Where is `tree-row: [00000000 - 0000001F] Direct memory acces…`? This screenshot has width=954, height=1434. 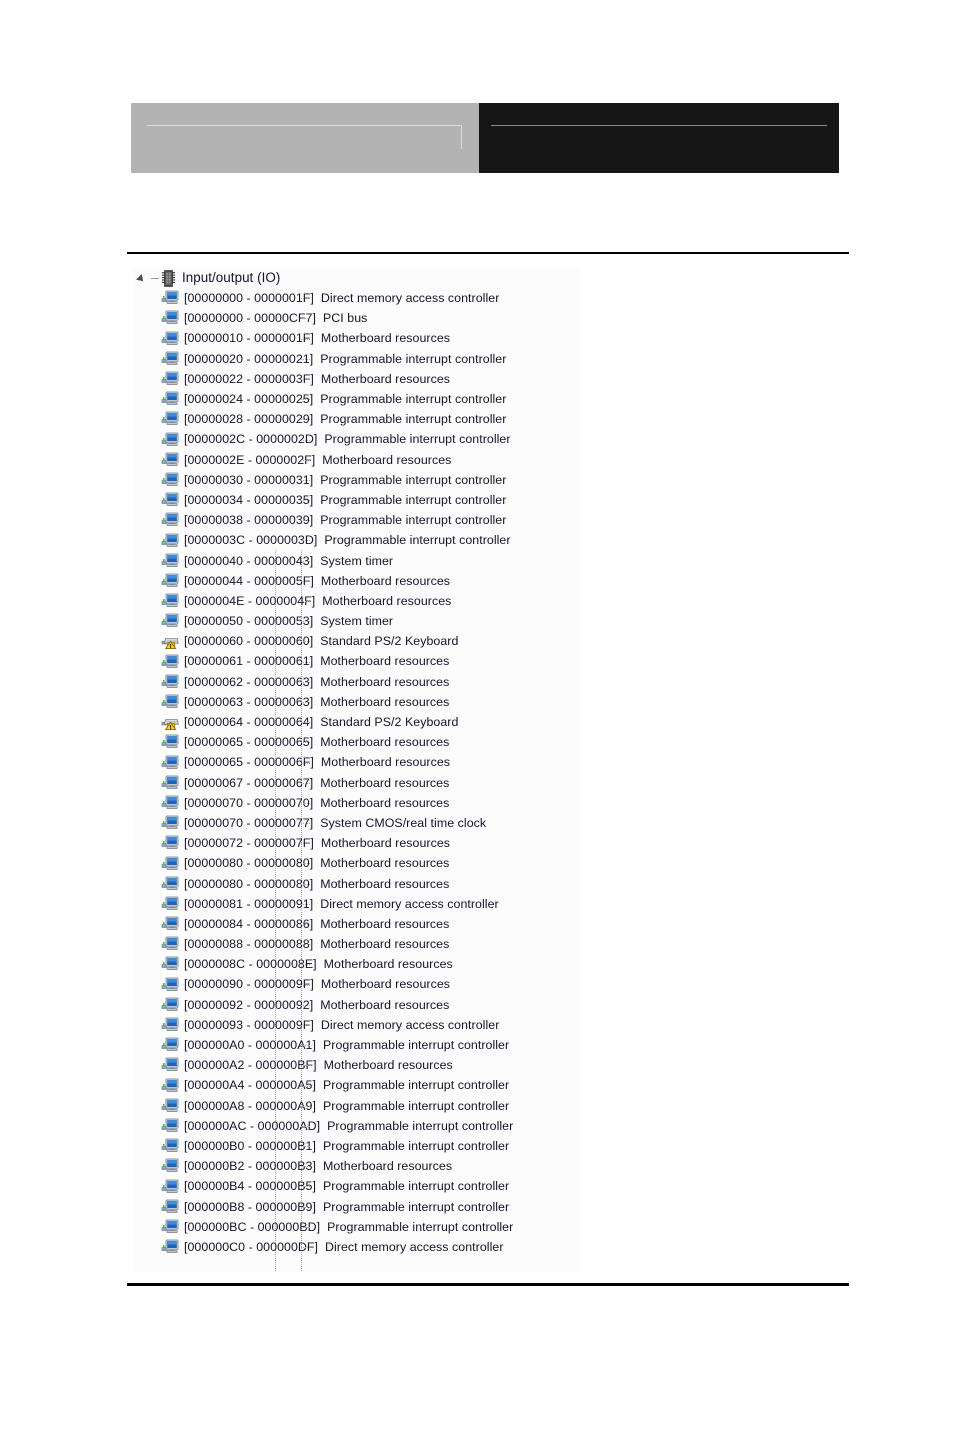
tree-row: [00000000 - 0000001F] Direct memory acces… is located at coordinates (357, 298).